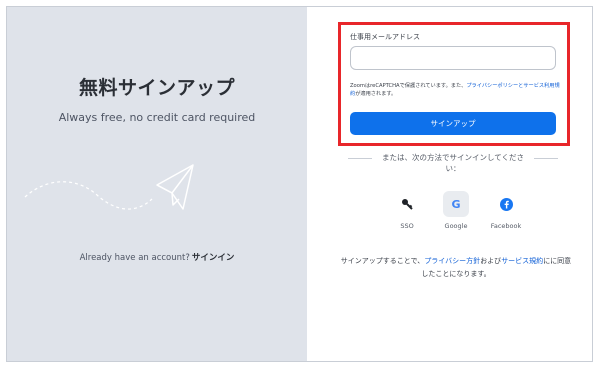 The width and height of the screenshot is (604, 365). Describe the element at coordinates (506, 204) in the screenshot. I see `facebook-icon` at that location.